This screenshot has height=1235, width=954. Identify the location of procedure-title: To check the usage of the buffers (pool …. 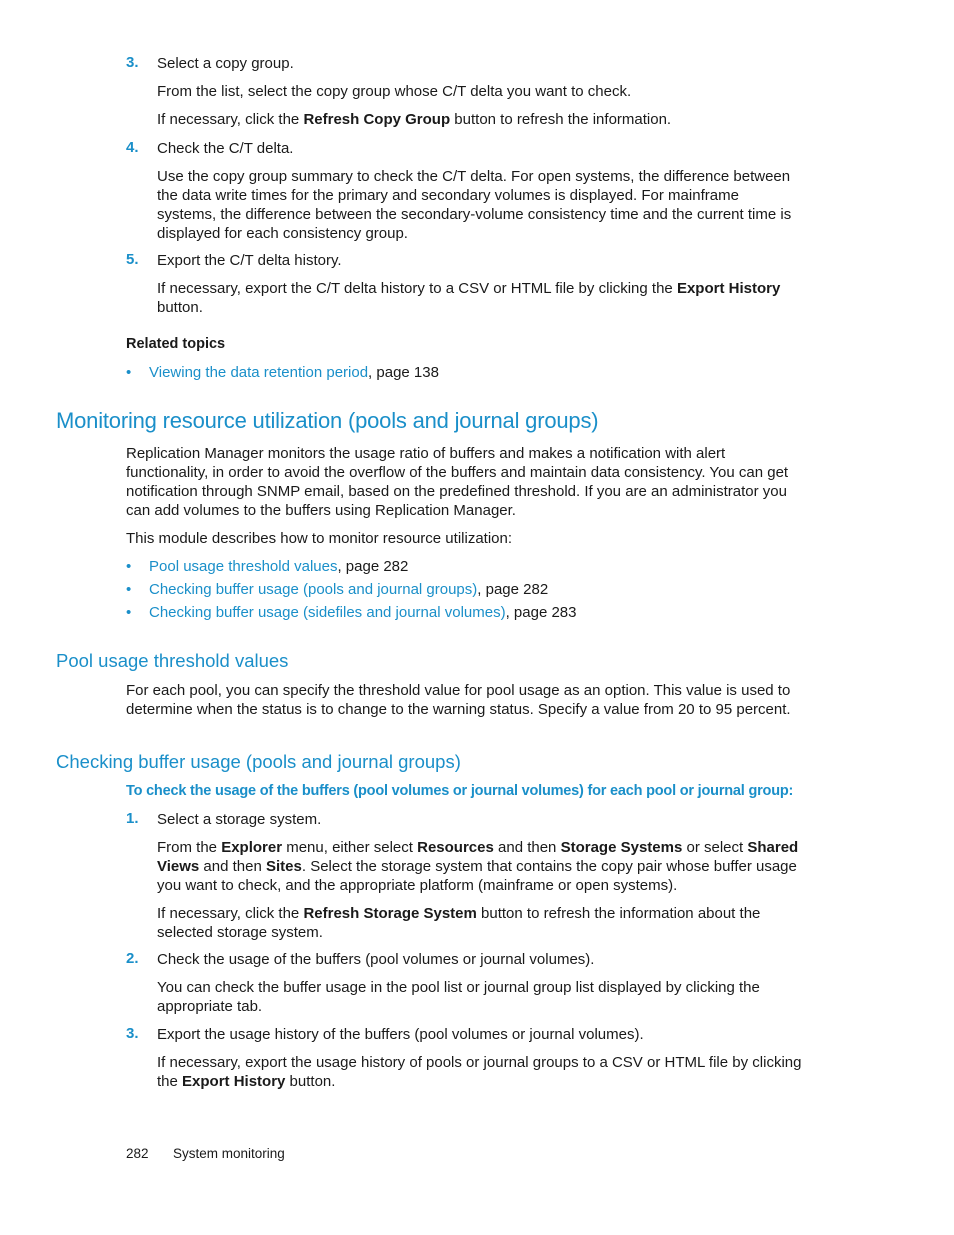
(460, 791).